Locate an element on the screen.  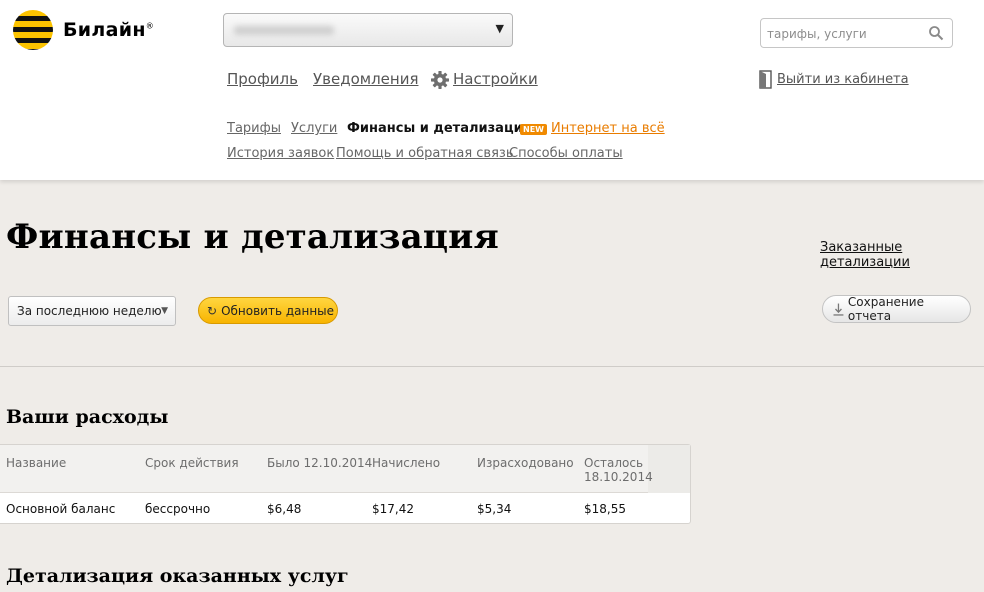
nav-profile: Профиль is located at coordinates (262, 79).